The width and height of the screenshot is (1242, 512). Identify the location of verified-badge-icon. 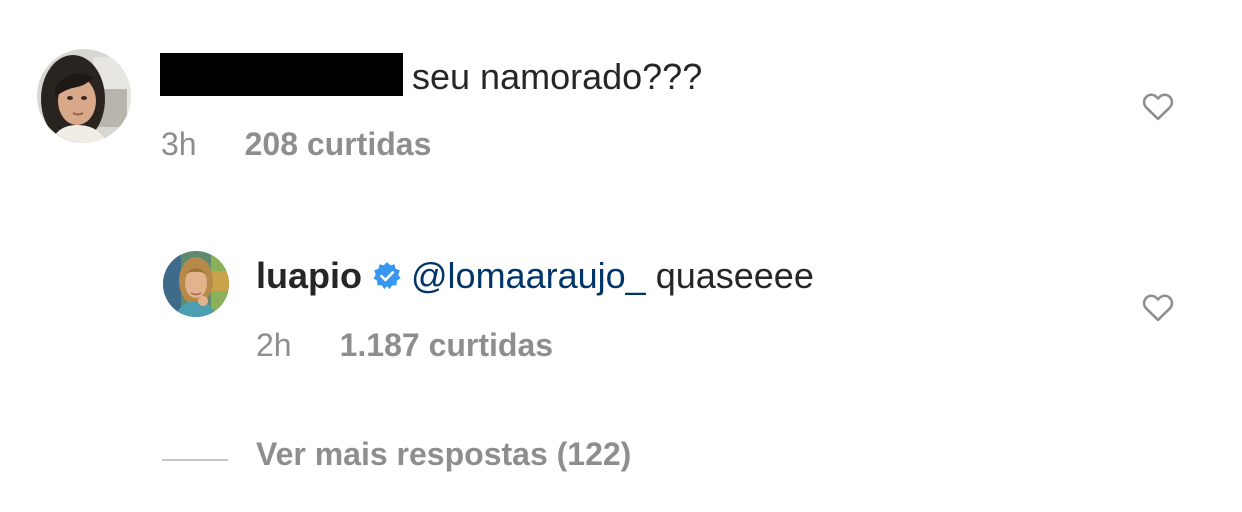
(387, 276).